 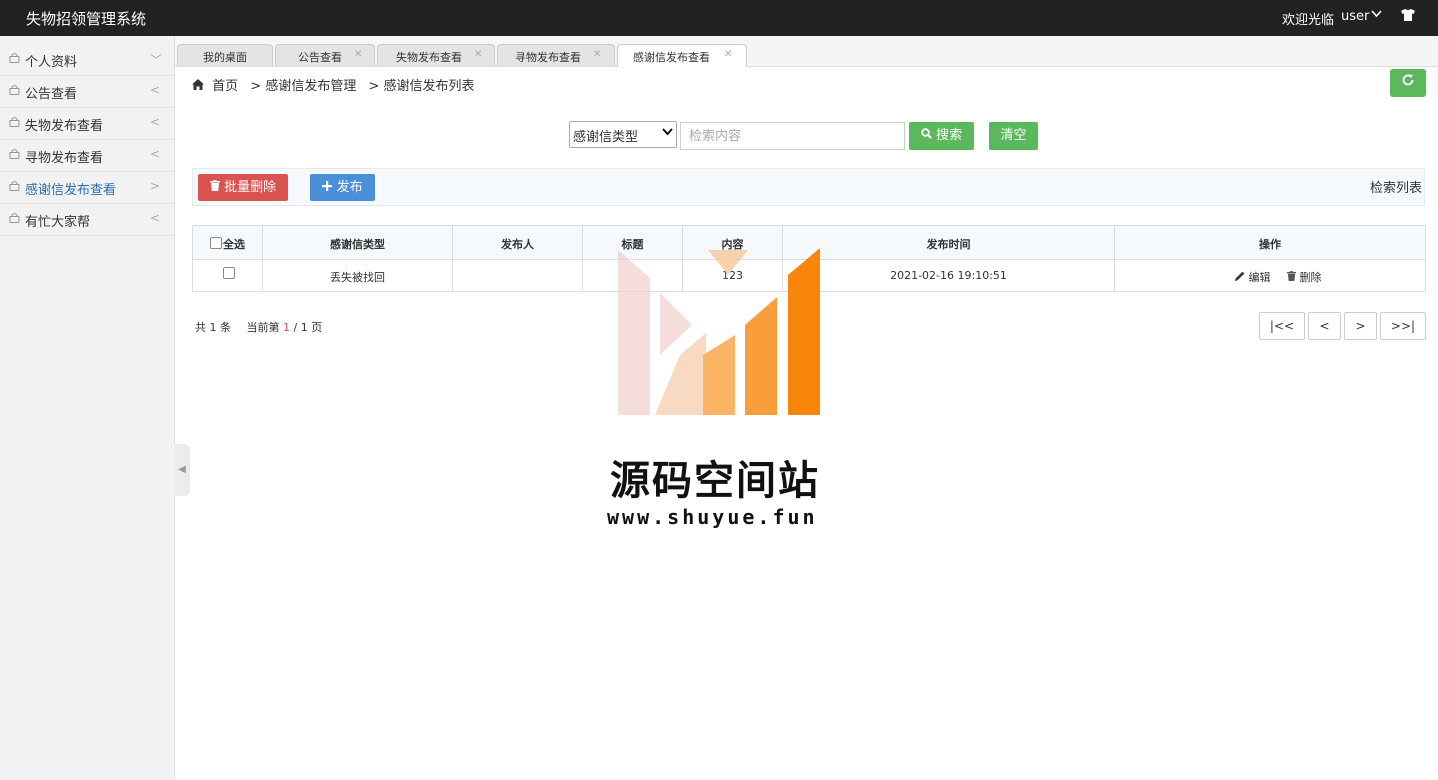 I want to click on tab-bar: 我的桌面 公告查看 ✕ 失物发布查看 ✕ 寻物发布查看 ✕ 感谢信发布查看 ✕, so click(x=806, y=51).